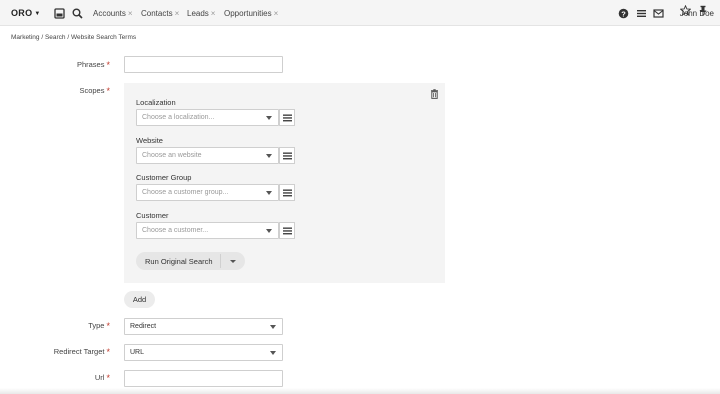 This screenshot has height=394, width=720. Describe the element at coordinates (703, 10) in the screenshot. I see `pin-icon` at that location.